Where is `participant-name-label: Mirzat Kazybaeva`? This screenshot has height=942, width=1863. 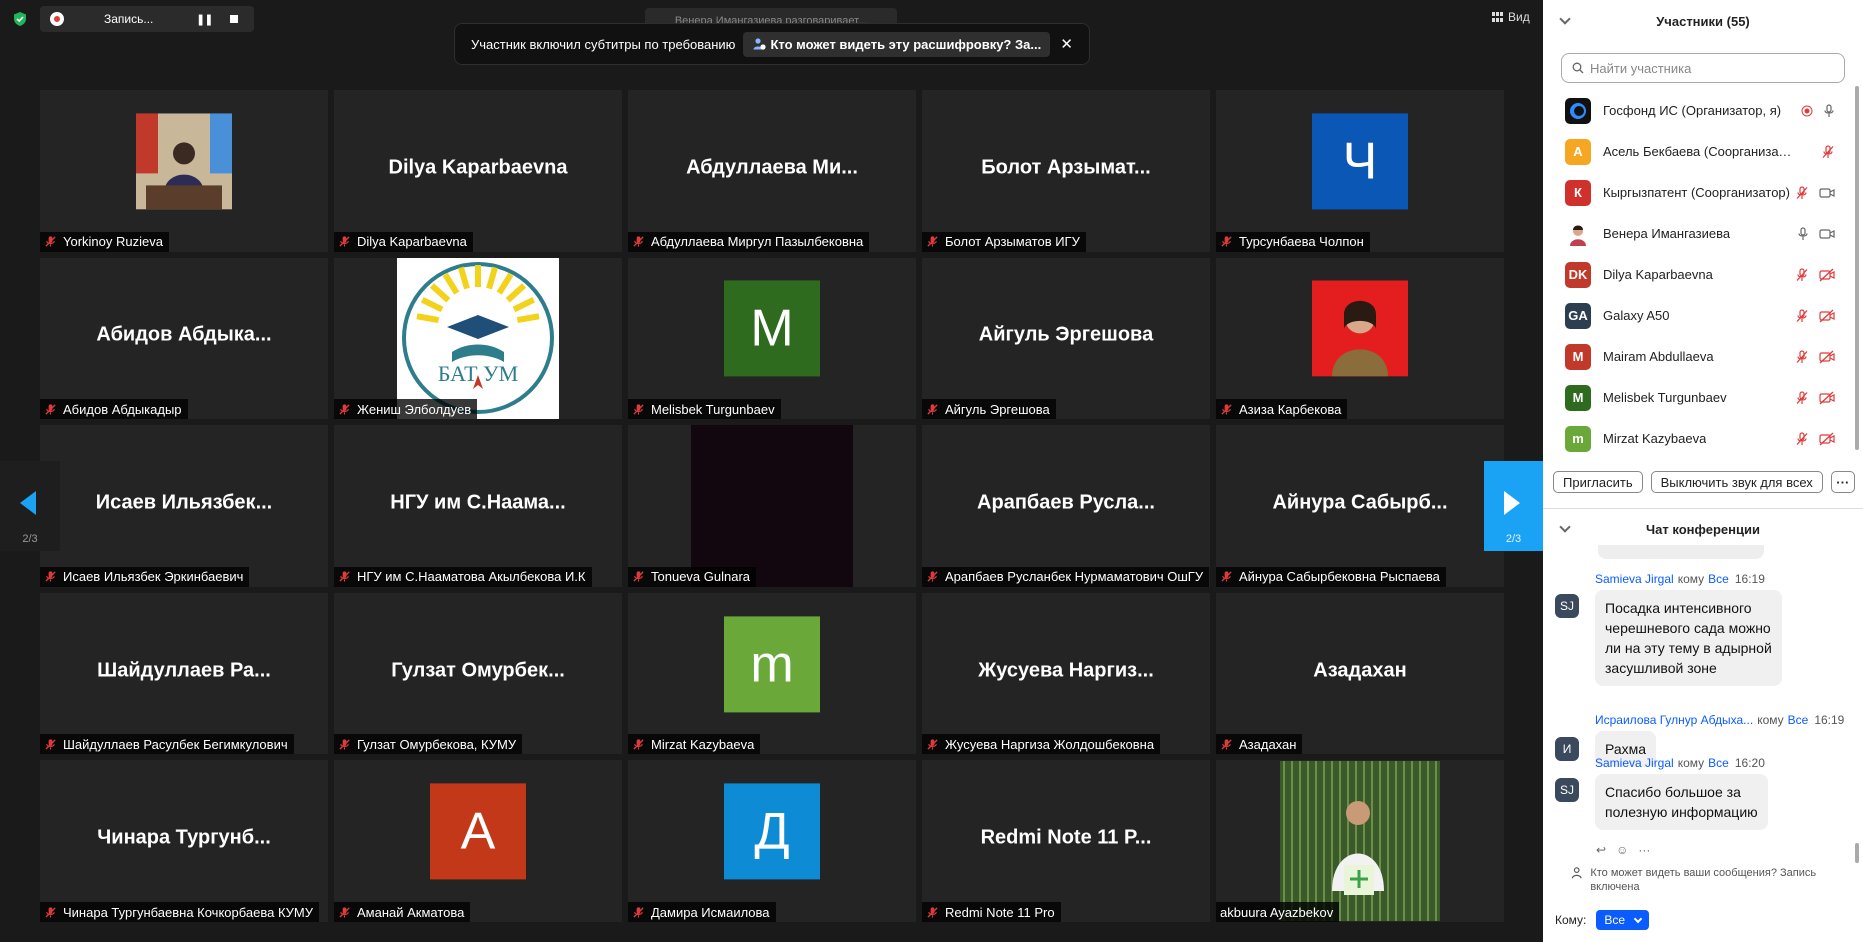 participant-name-label: Mirzat Kazybaeva is located at coordinates (694, 744).